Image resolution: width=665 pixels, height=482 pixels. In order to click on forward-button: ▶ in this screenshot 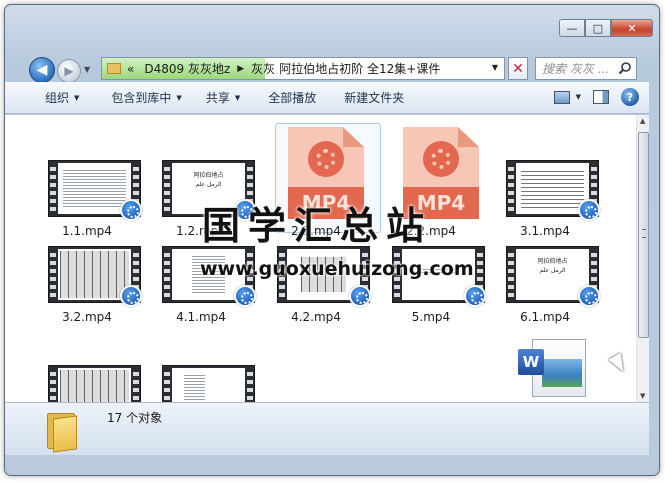, I will do `click(69, 71)`.